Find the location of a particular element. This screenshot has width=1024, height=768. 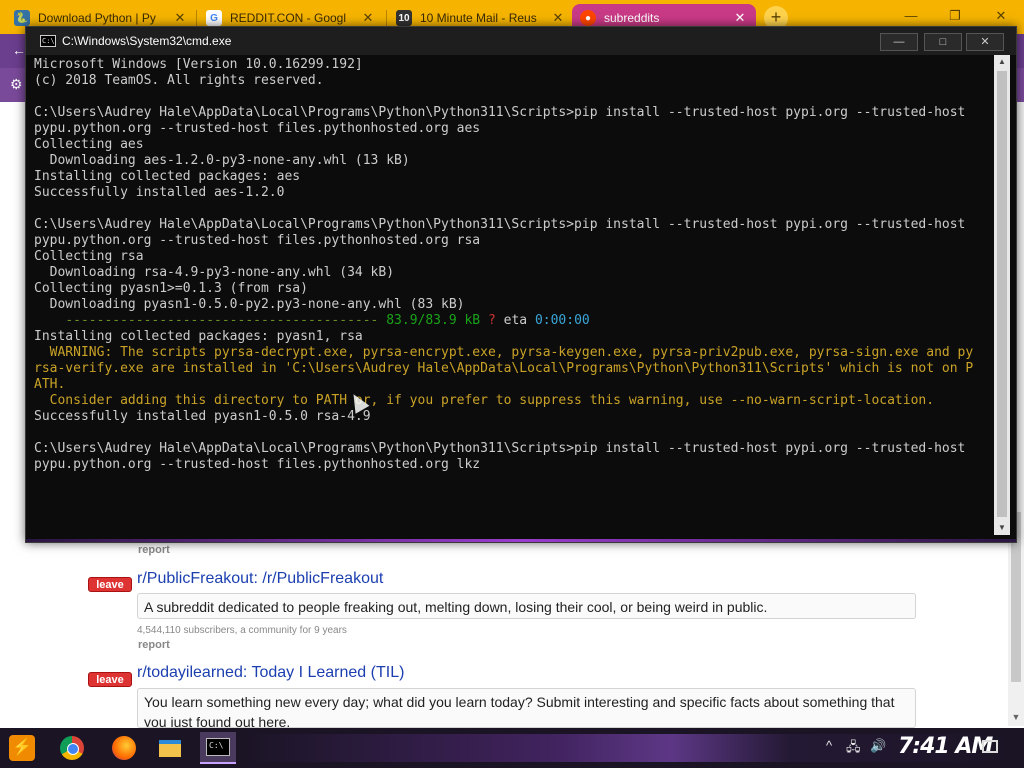

progress-amount: 83.9/83.9 kB is located at coordinates (433, 320).